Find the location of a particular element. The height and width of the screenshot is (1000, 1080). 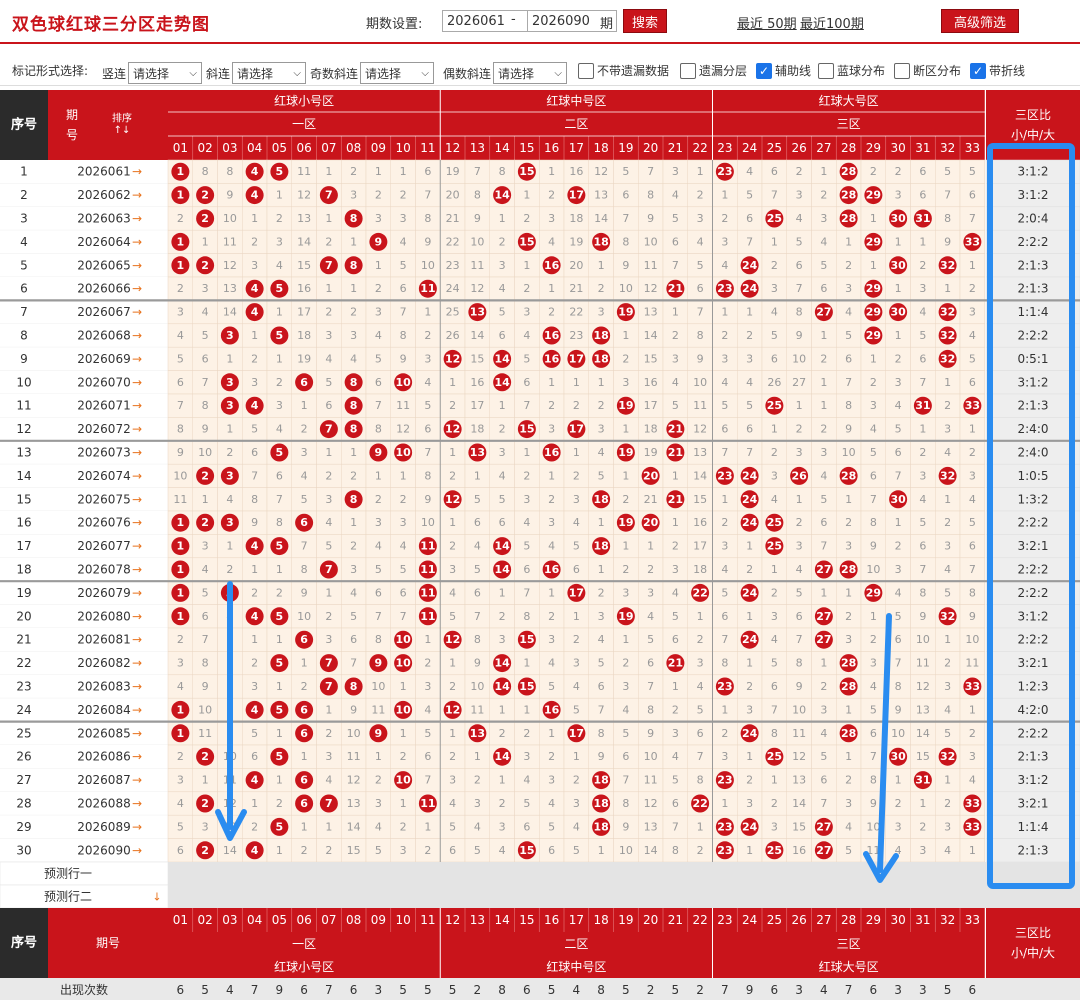

missing-layer-checkbox is located at coordinates (688, 70).